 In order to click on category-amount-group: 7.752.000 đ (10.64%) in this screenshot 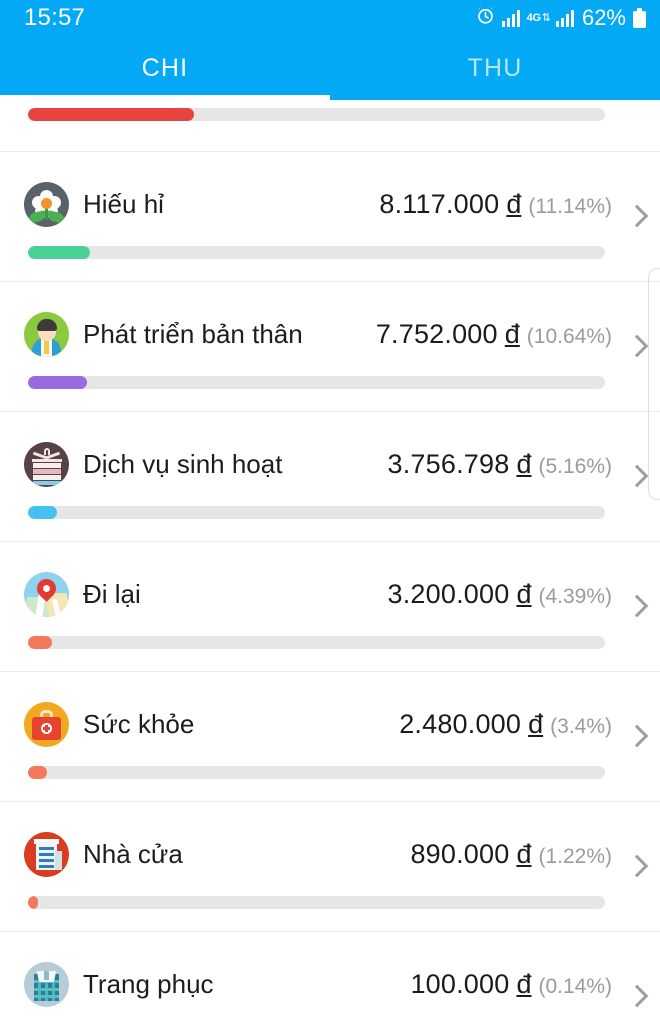, I will do `click(494, 334)`.